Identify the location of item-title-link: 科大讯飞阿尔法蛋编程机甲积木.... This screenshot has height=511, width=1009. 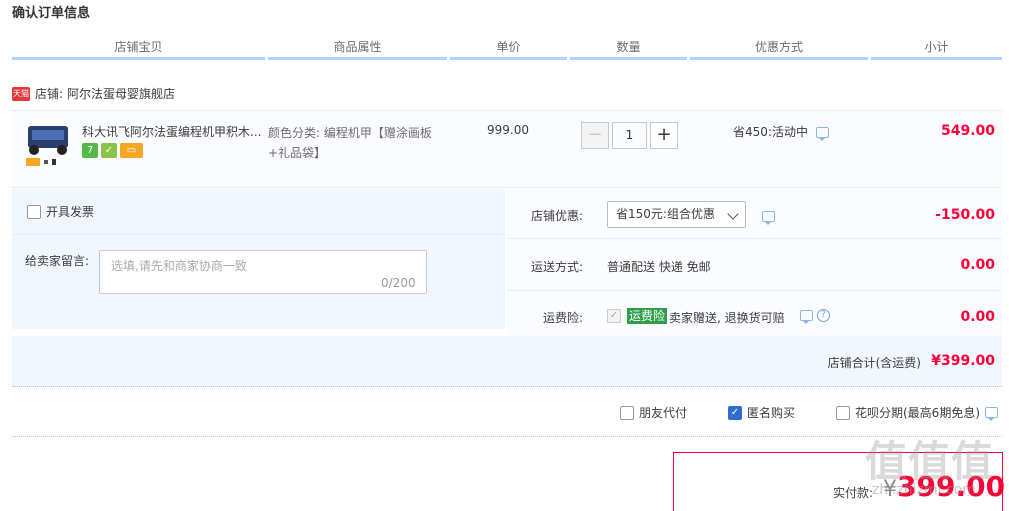
(173, 131).